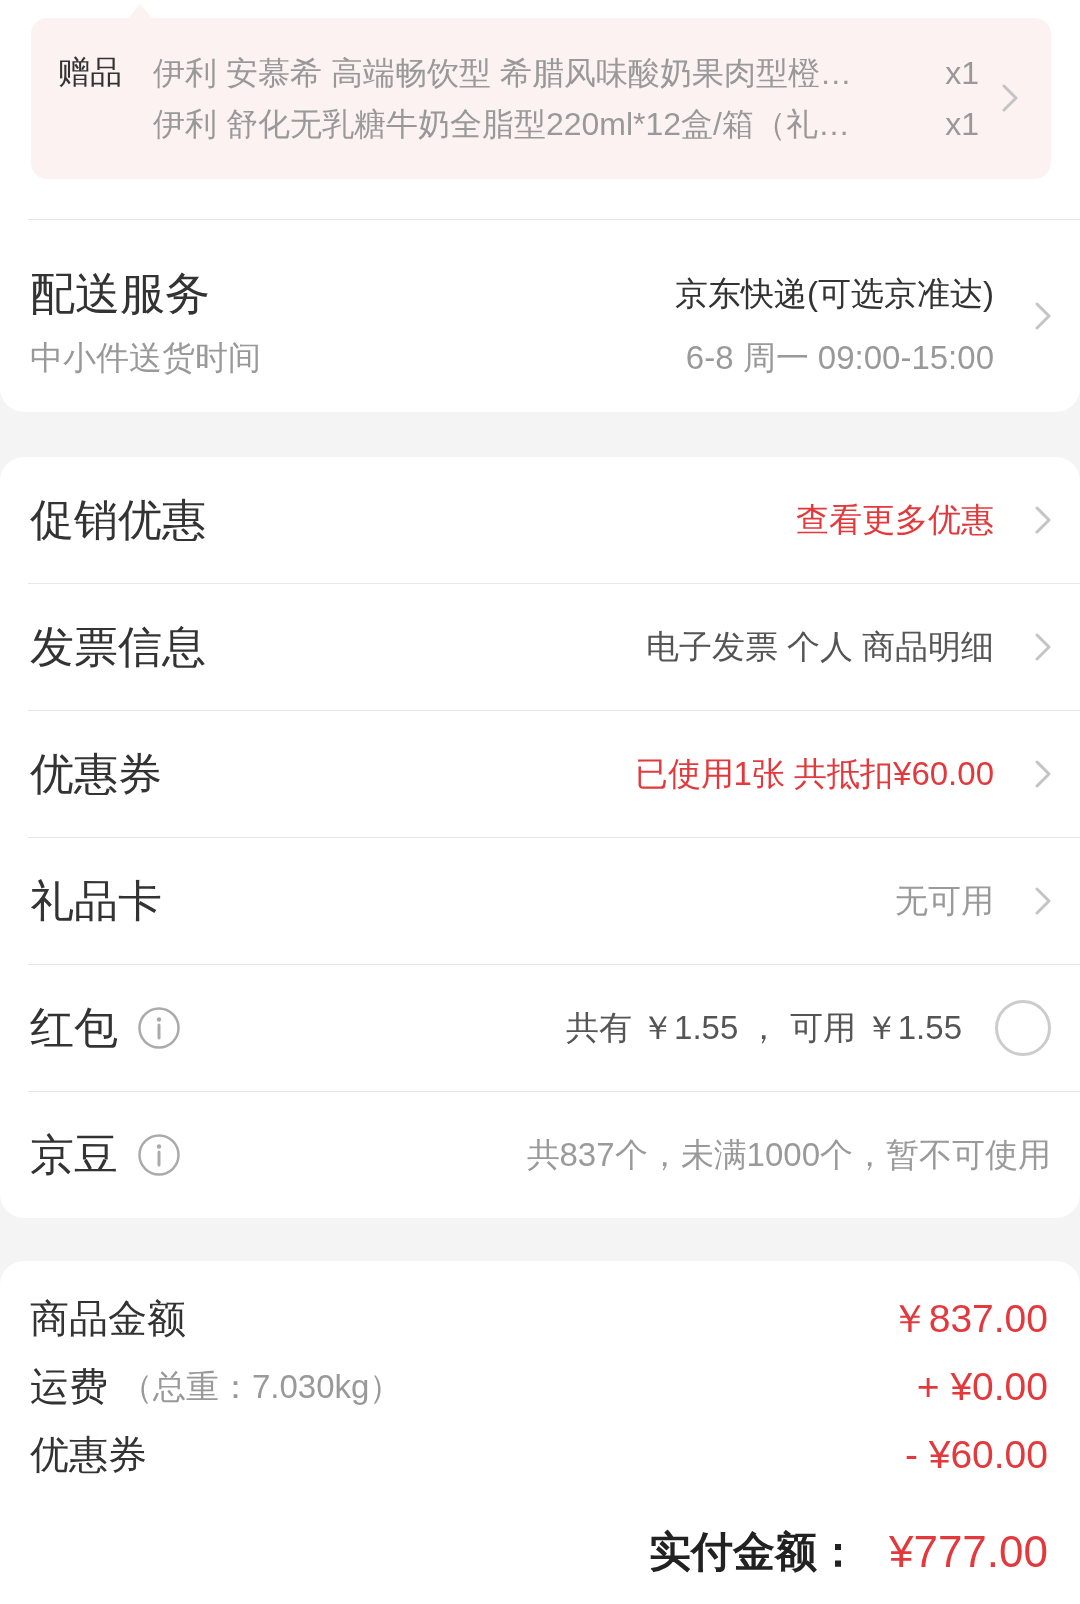 This screenshot has width=1080, height=1604. I want to click on option-label: 优惠券, so click(96, 774).